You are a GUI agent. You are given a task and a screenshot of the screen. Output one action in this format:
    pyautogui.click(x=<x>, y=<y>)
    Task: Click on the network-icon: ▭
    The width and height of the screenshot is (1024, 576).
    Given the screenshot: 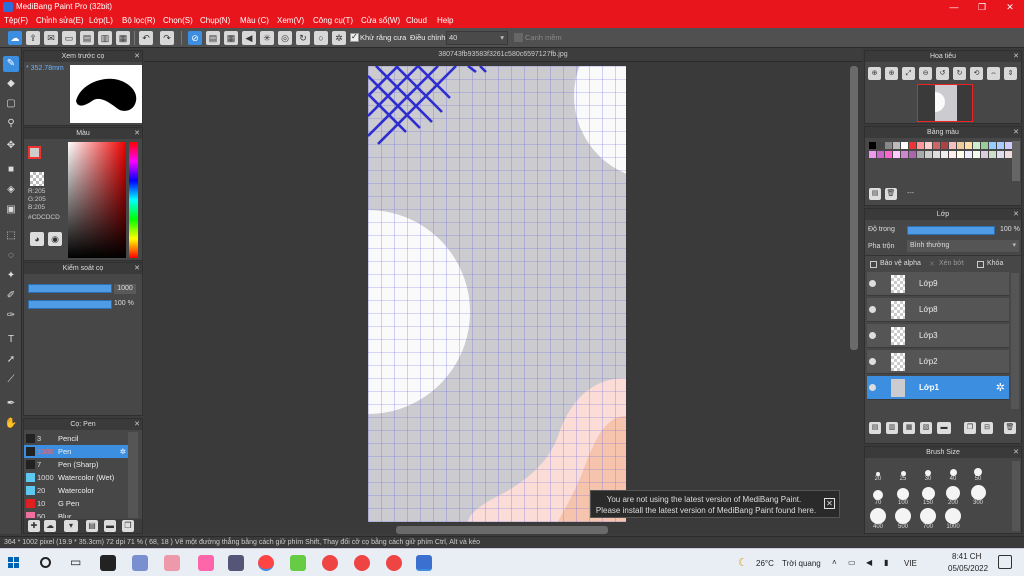 What is the action you would take?
    pyautogui.click(x=852, y=562)
    